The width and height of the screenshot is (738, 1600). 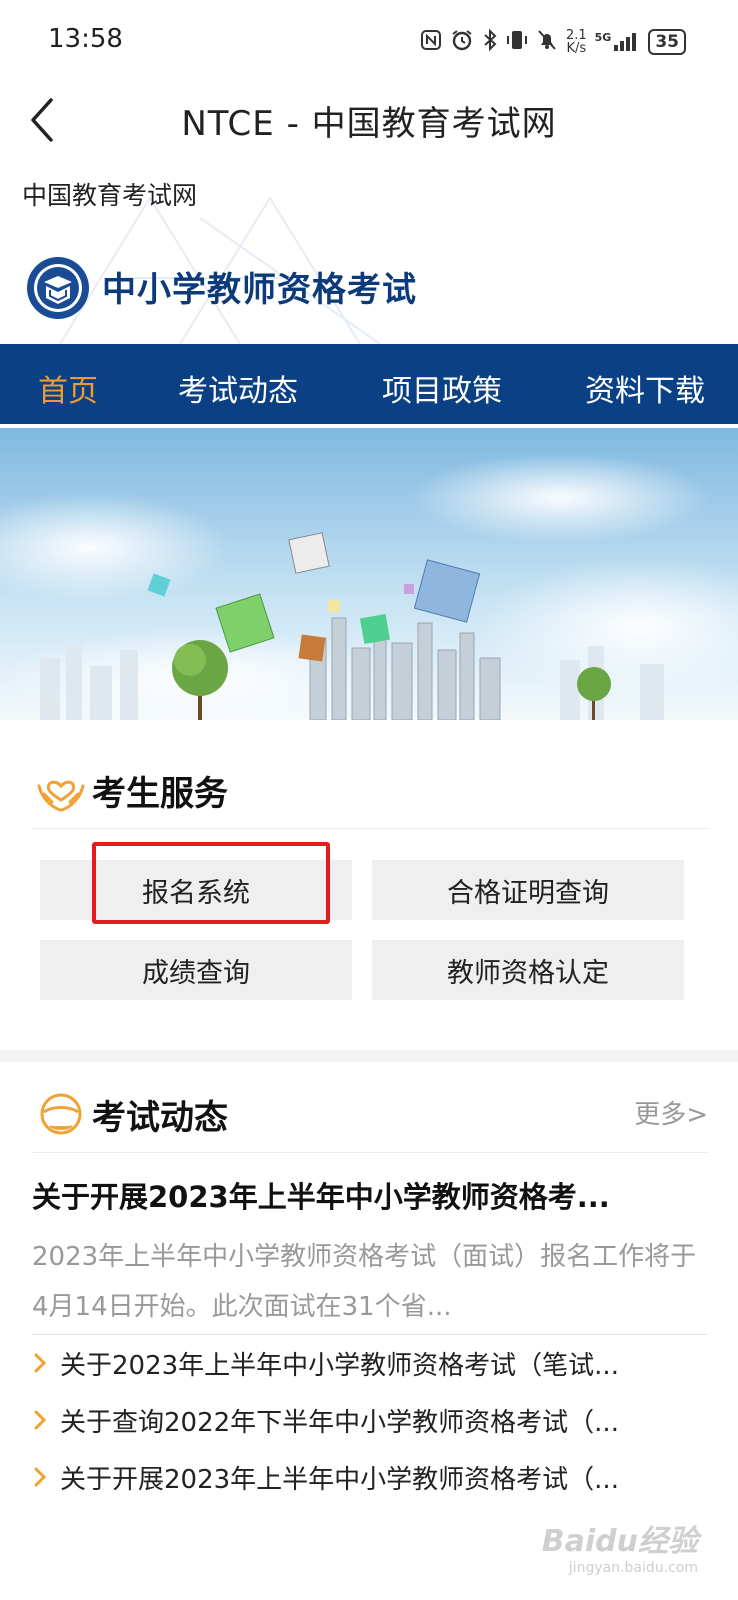 What do you see at coordinates (369, 384) in the screenshot?
I see `main-nav: 首页 考试动态 项目政策 资料下载` at bounding box center [369, 384].